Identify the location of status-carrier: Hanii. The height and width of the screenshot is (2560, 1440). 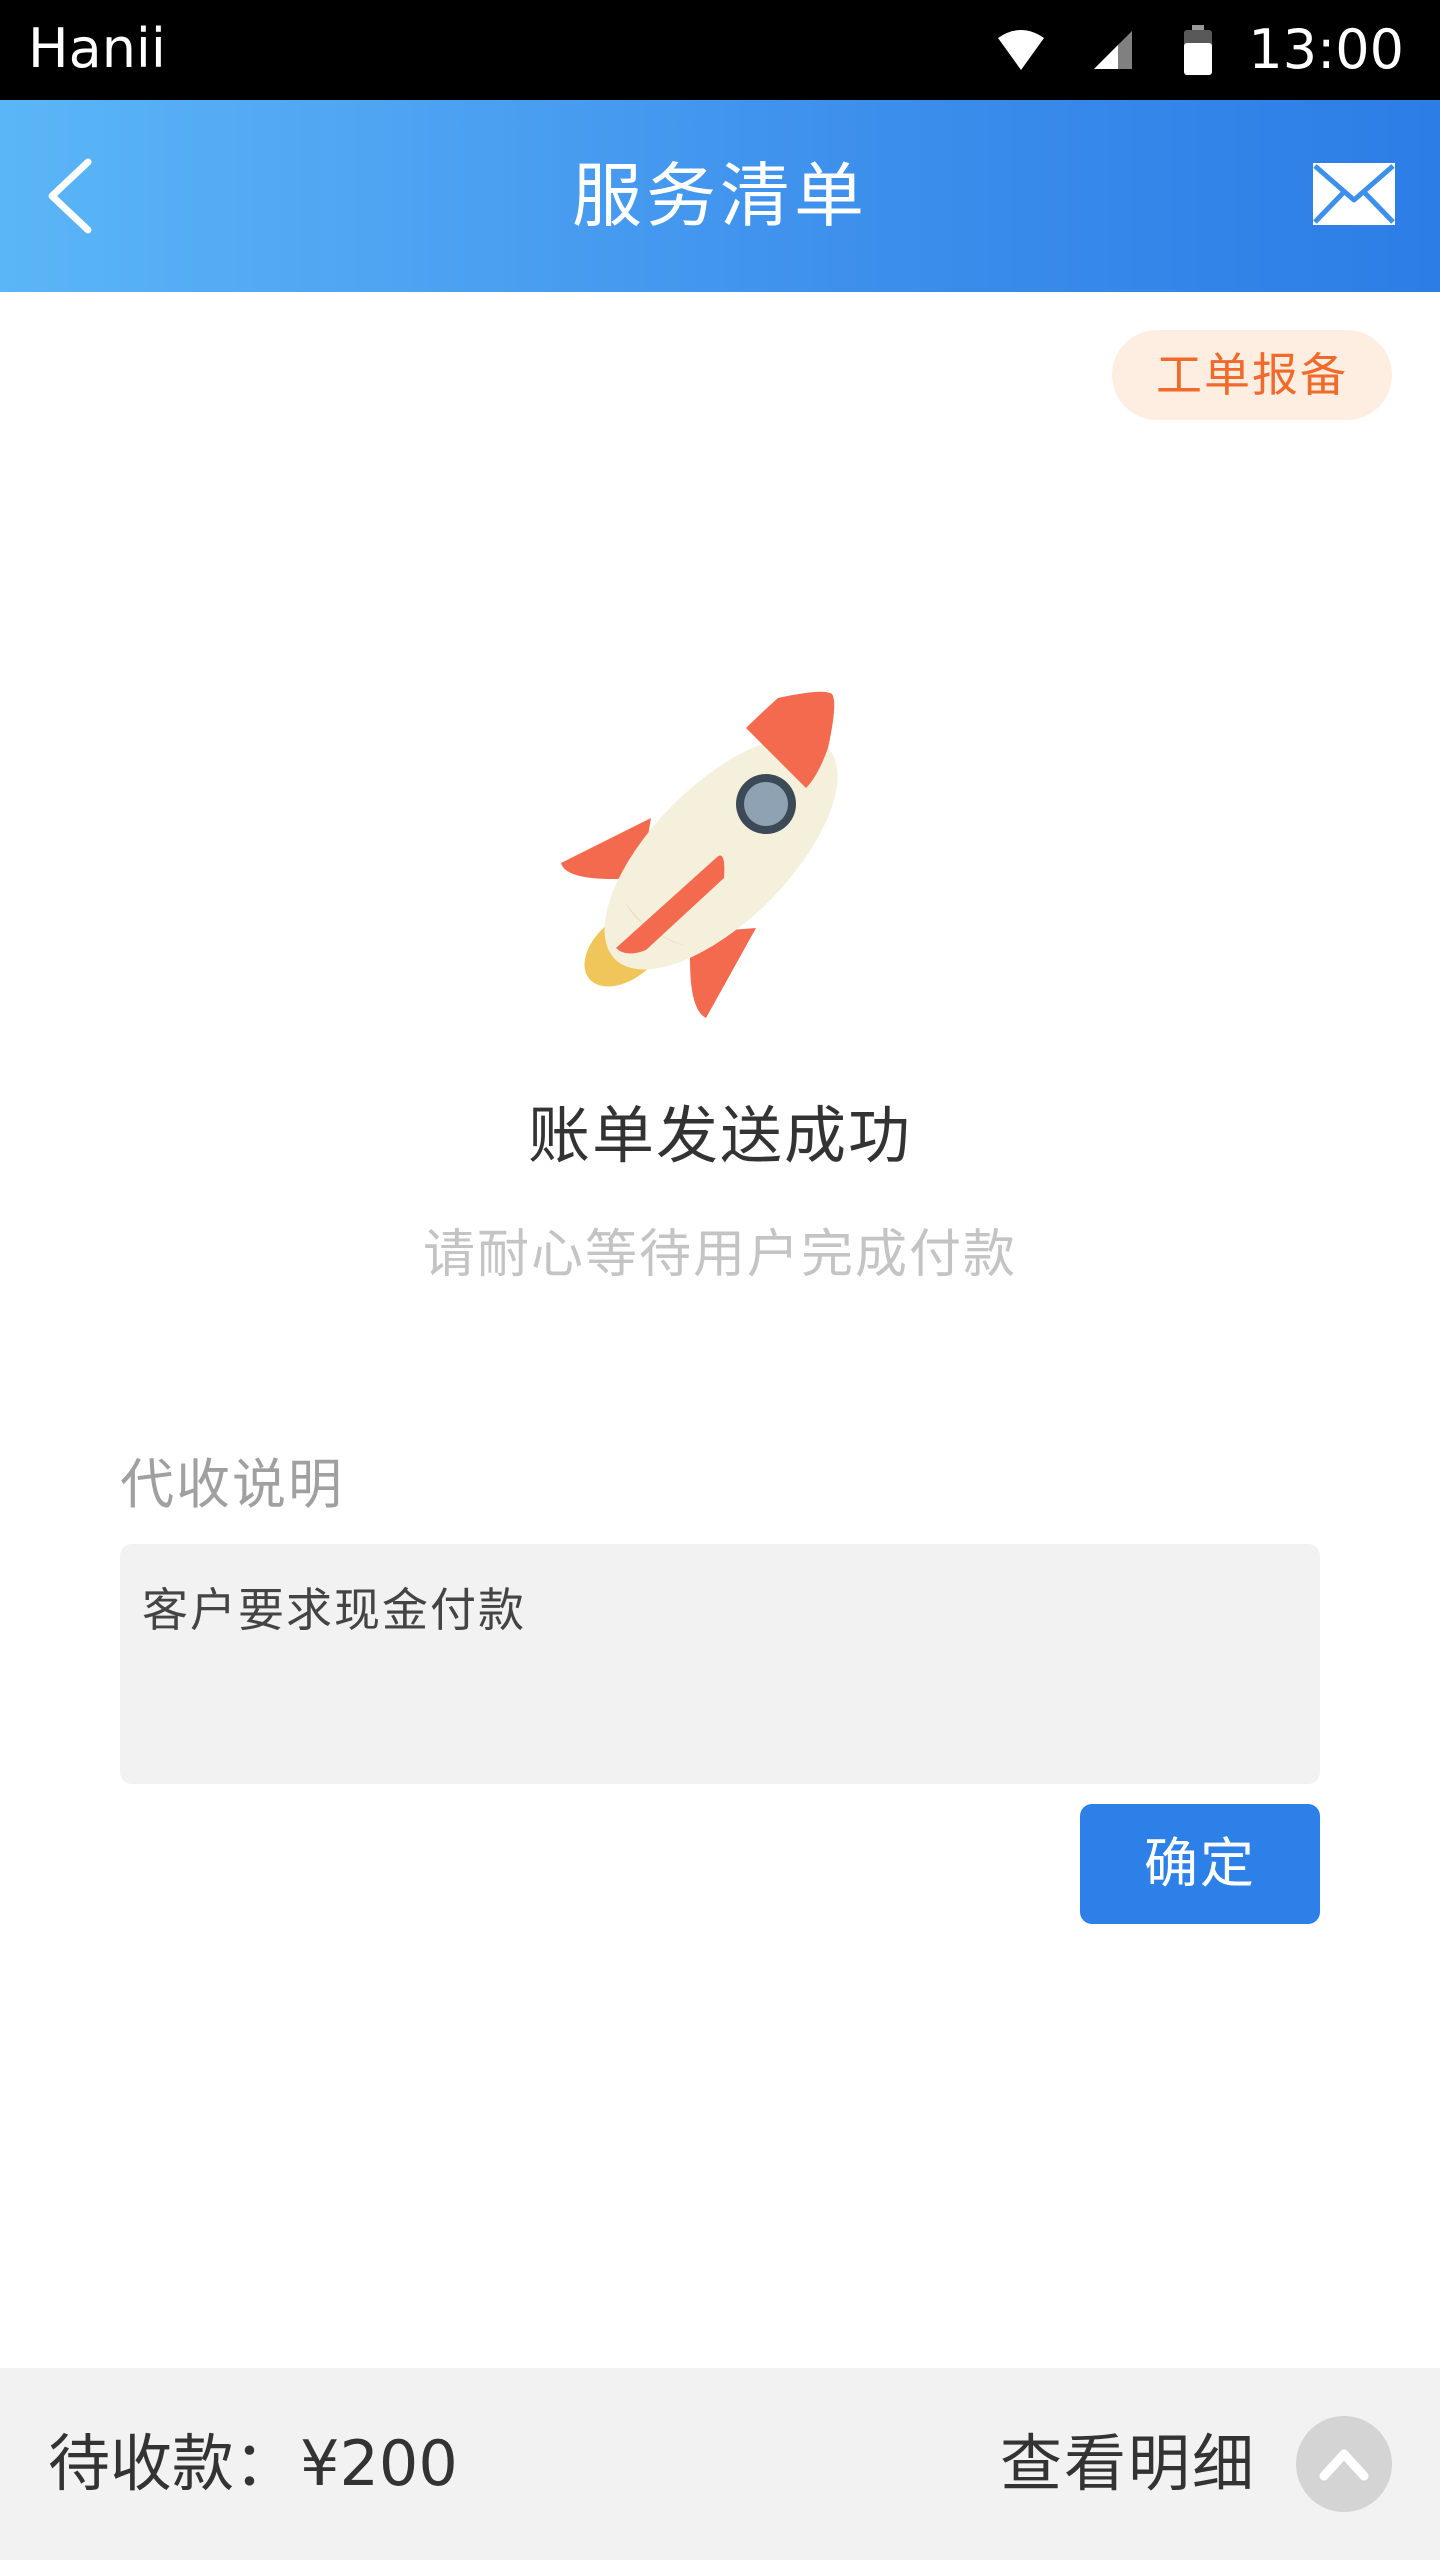
(97, 48).